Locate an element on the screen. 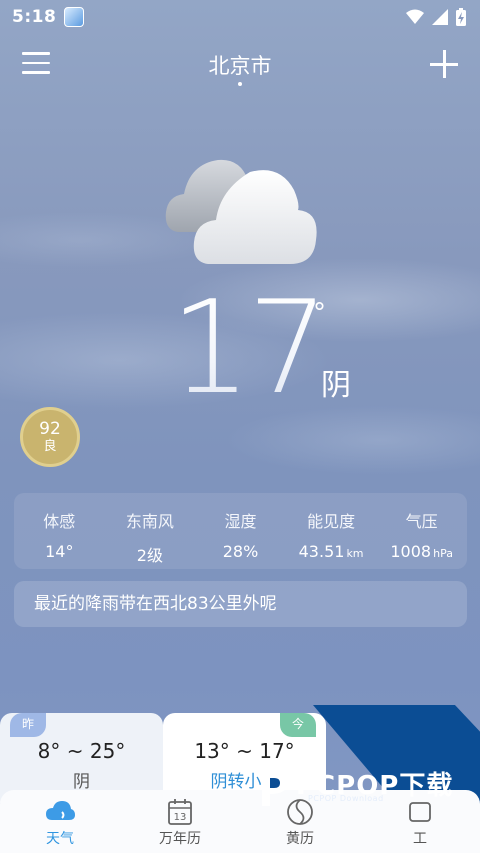 This screenshot has height=853, width=480. tools-icon is located at coordinates (420, 812).